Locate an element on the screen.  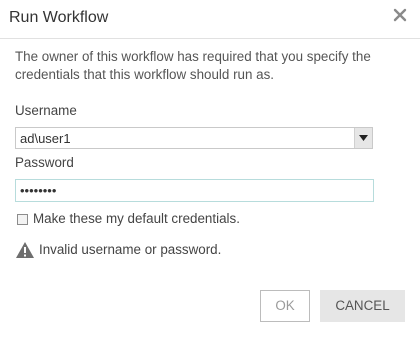
error-message: Invalid username or password. is located at coordinates (130, 249).